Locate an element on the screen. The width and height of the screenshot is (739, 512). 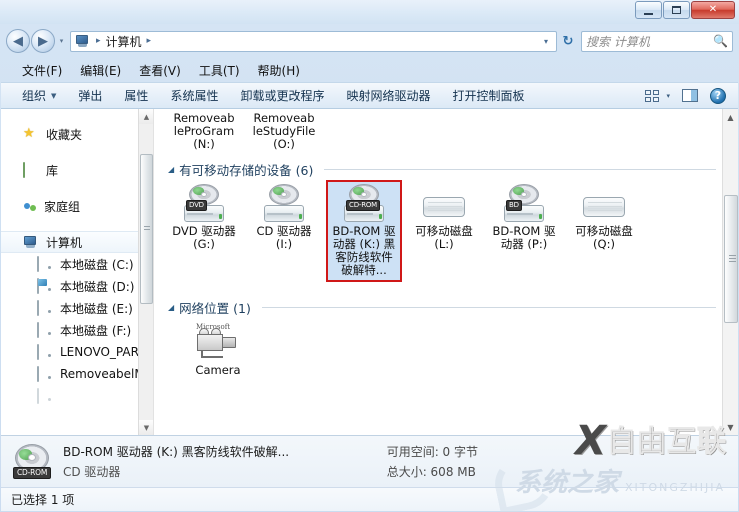
content-scrollbar: ▲ ▼ is located at coordinates (730, 272).